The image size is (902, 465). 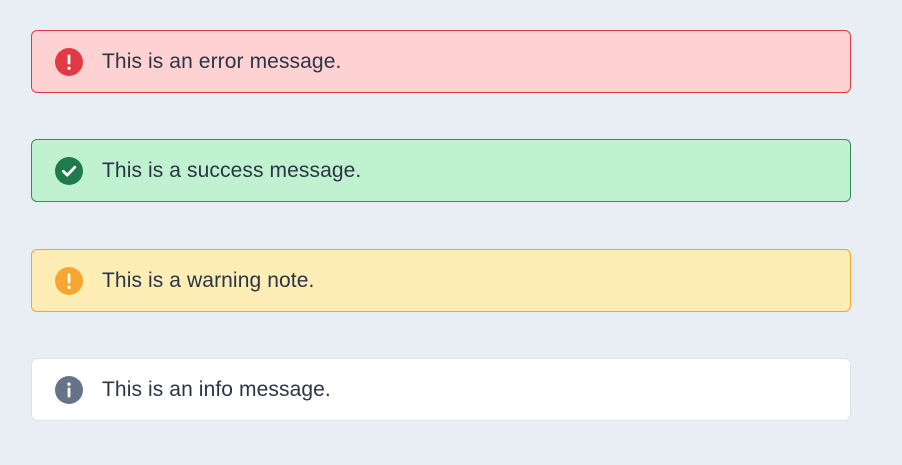 I want to click on error-exclamation-icon, so click(x=69, y=61).